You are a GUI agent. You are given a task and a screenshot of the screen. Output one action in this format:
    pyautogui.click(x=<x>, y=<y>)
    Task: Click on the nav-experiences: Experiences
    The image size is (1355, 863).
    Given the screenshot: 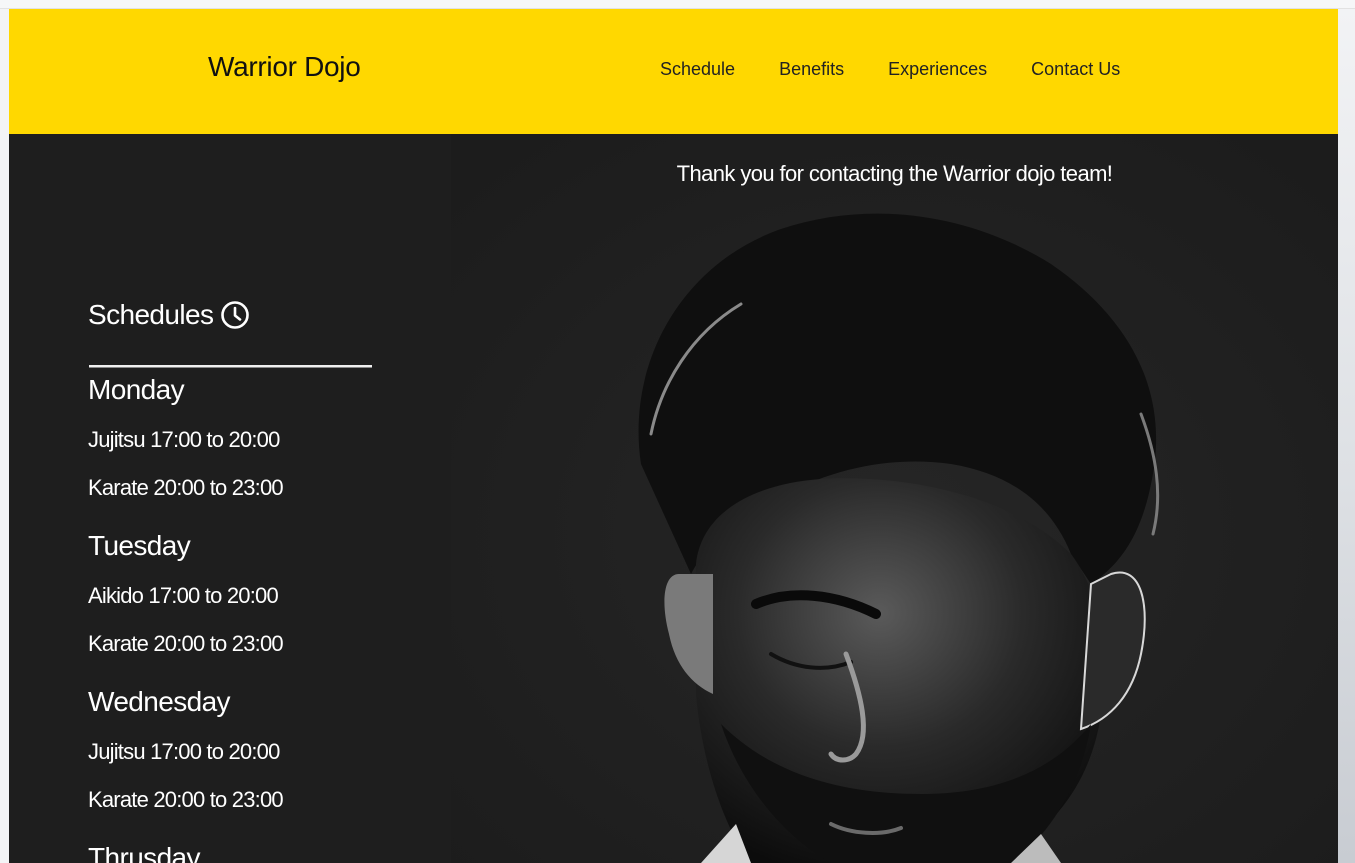 What is the action you would take?
    pyautogui.click(x=937, y=69)
    